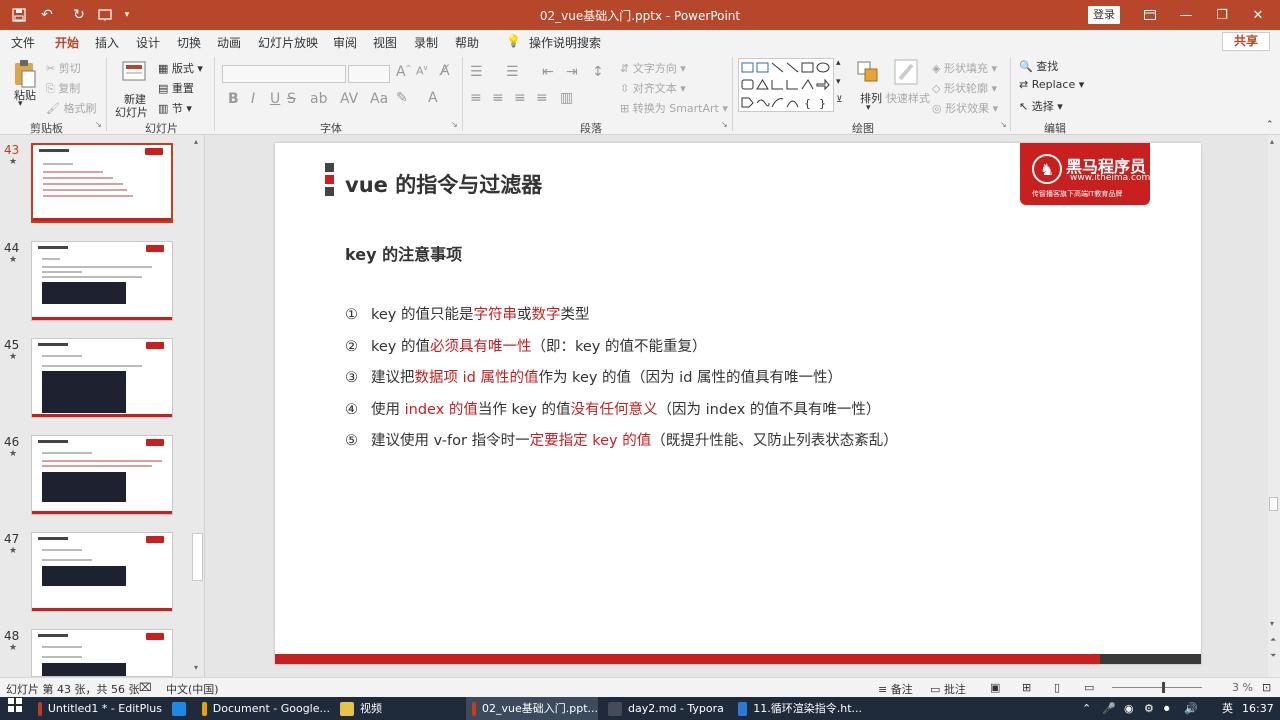 The width and height of the screenshot is (1280, 720). I want to click on share-button: 共享, so click(1246, 41).